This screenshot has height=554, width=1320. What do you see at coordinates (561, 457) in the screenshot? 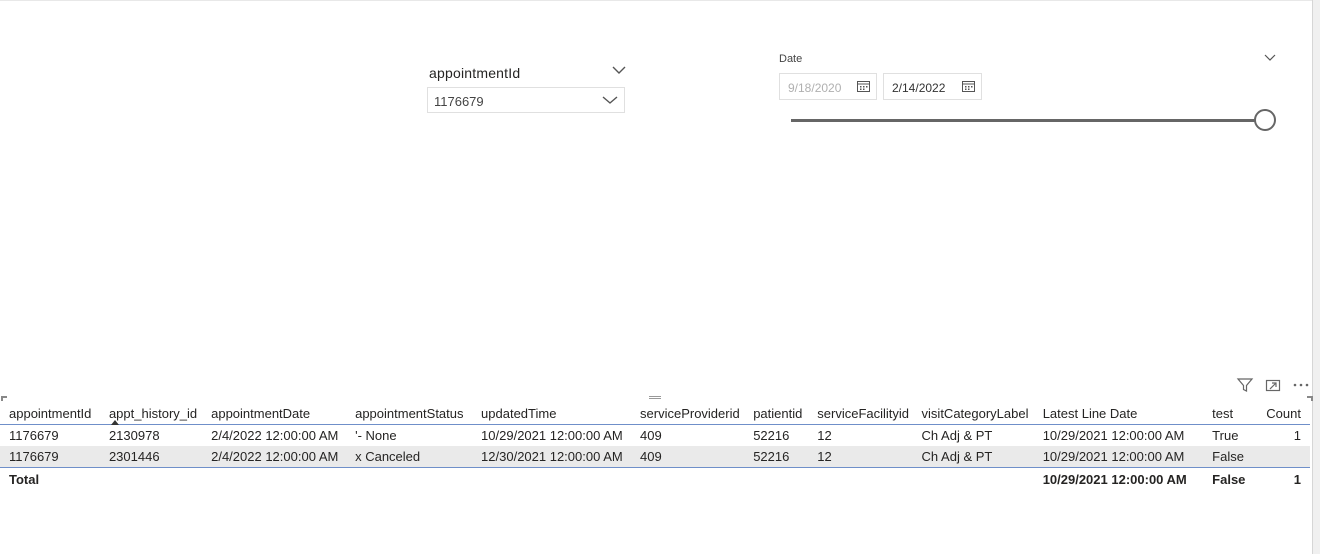
I see `table-cell: 12/30/2021 12:00:00 AM` at bounding box center [561, 457].